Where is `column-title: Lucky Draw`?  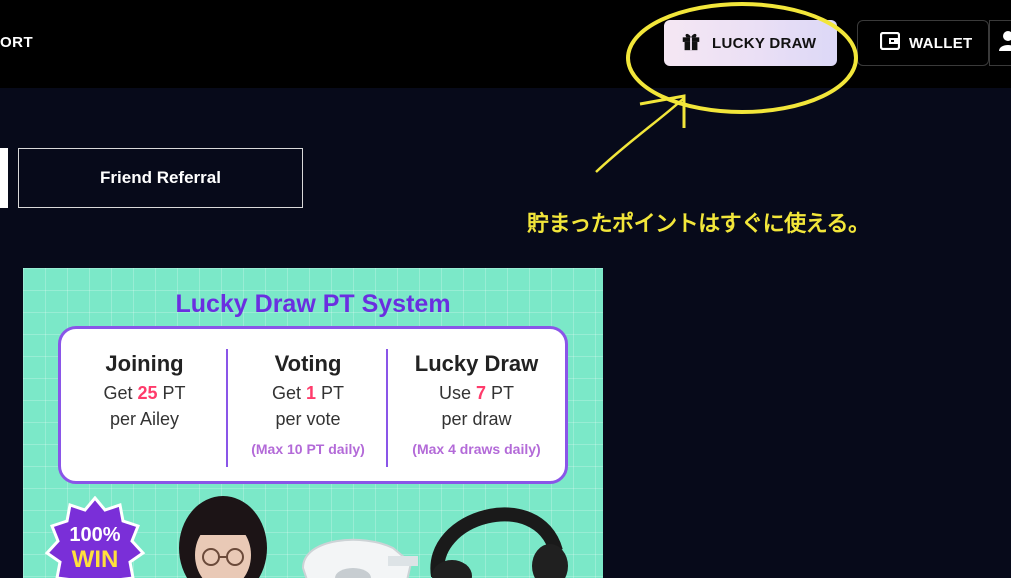
column-title: Lucky Draw is located at coordinates (476, 363).